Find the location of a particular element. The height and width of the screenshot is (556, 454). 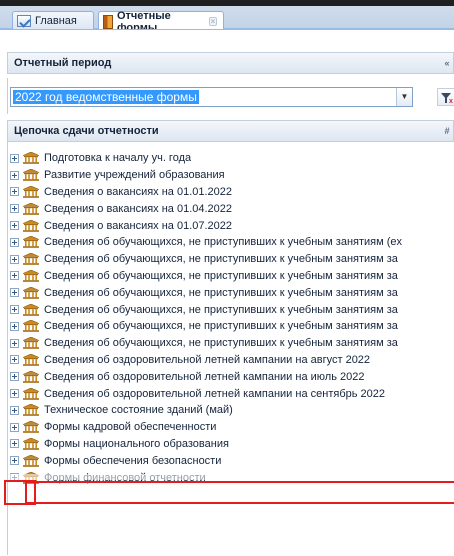

tree-node-label: Сведения о вакансиях на 01.07.2022 is located at coordinates (138, 226).